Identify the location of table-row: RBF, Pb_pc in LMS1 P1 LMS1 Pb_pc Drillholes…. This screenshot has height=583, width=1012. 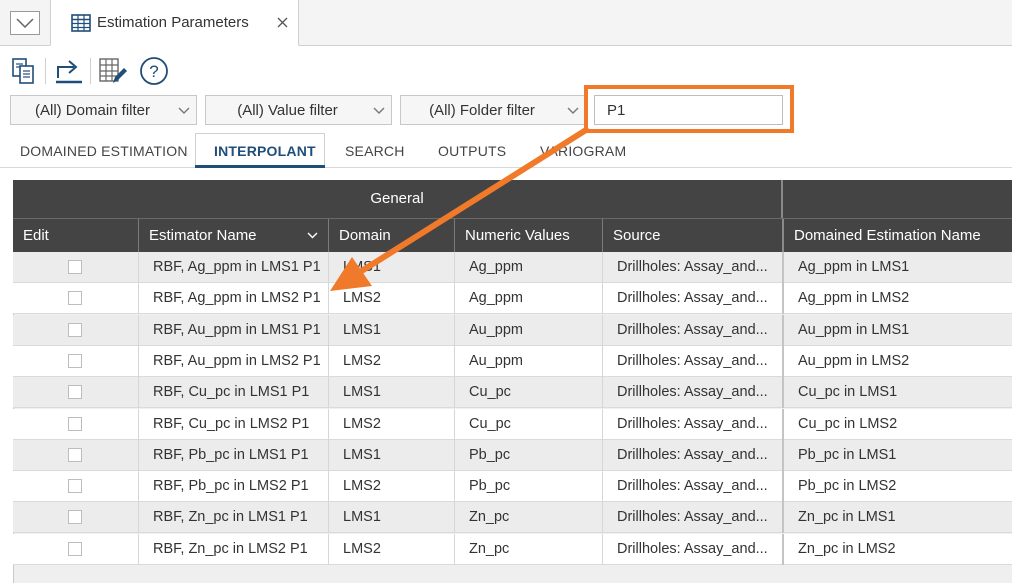
(512, 455).